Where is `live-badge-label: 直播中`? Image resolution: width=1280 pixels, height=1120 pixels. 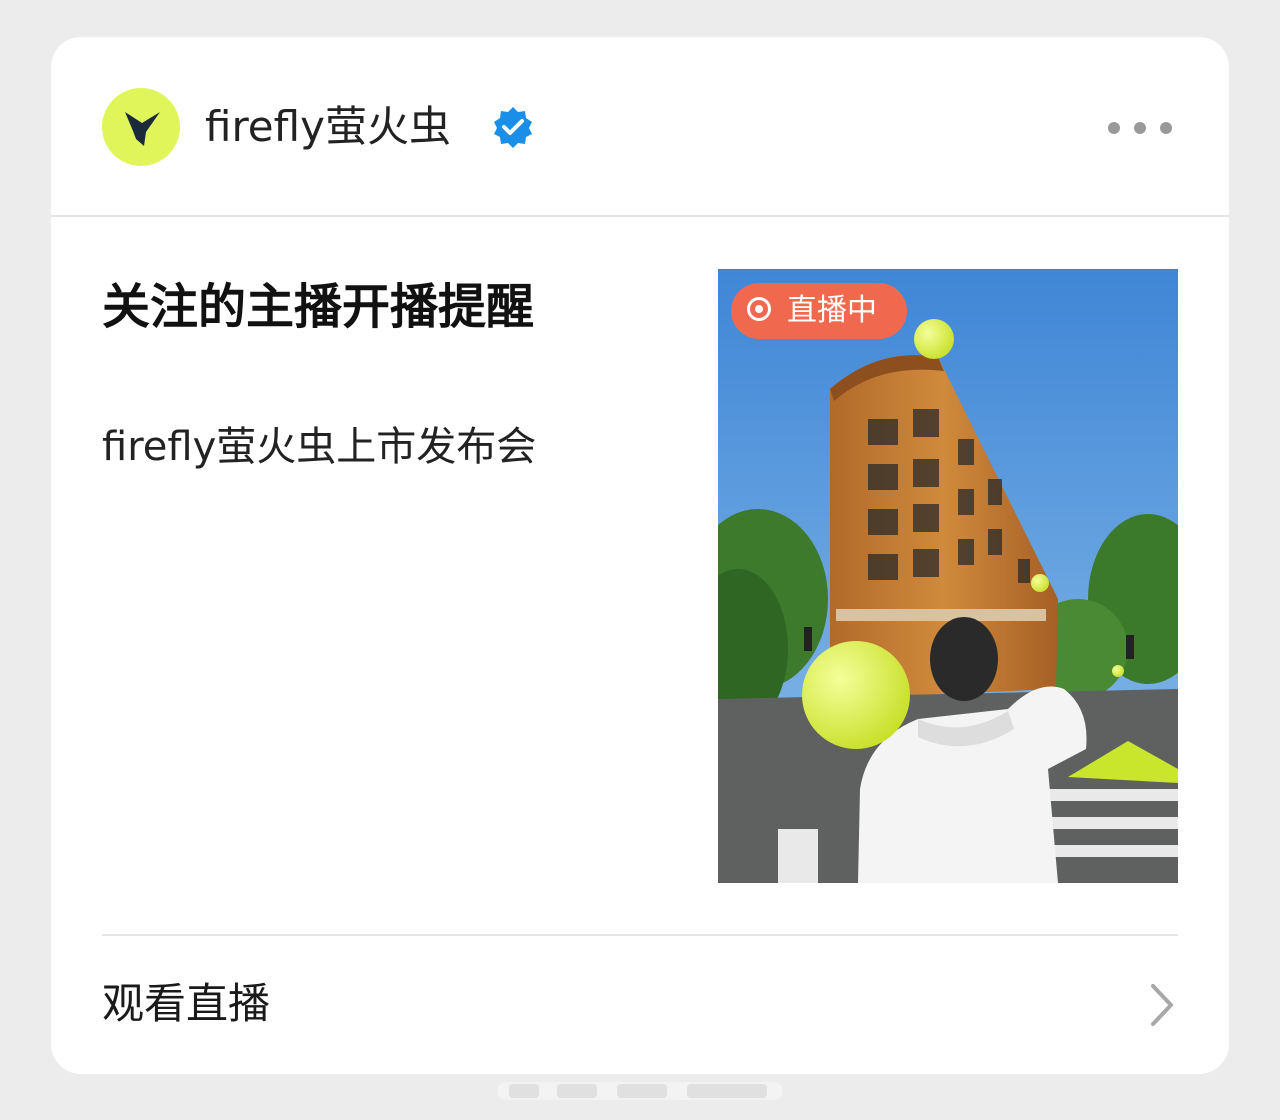 live-badge-label: 直播中 is located at coordinates (832, 310).